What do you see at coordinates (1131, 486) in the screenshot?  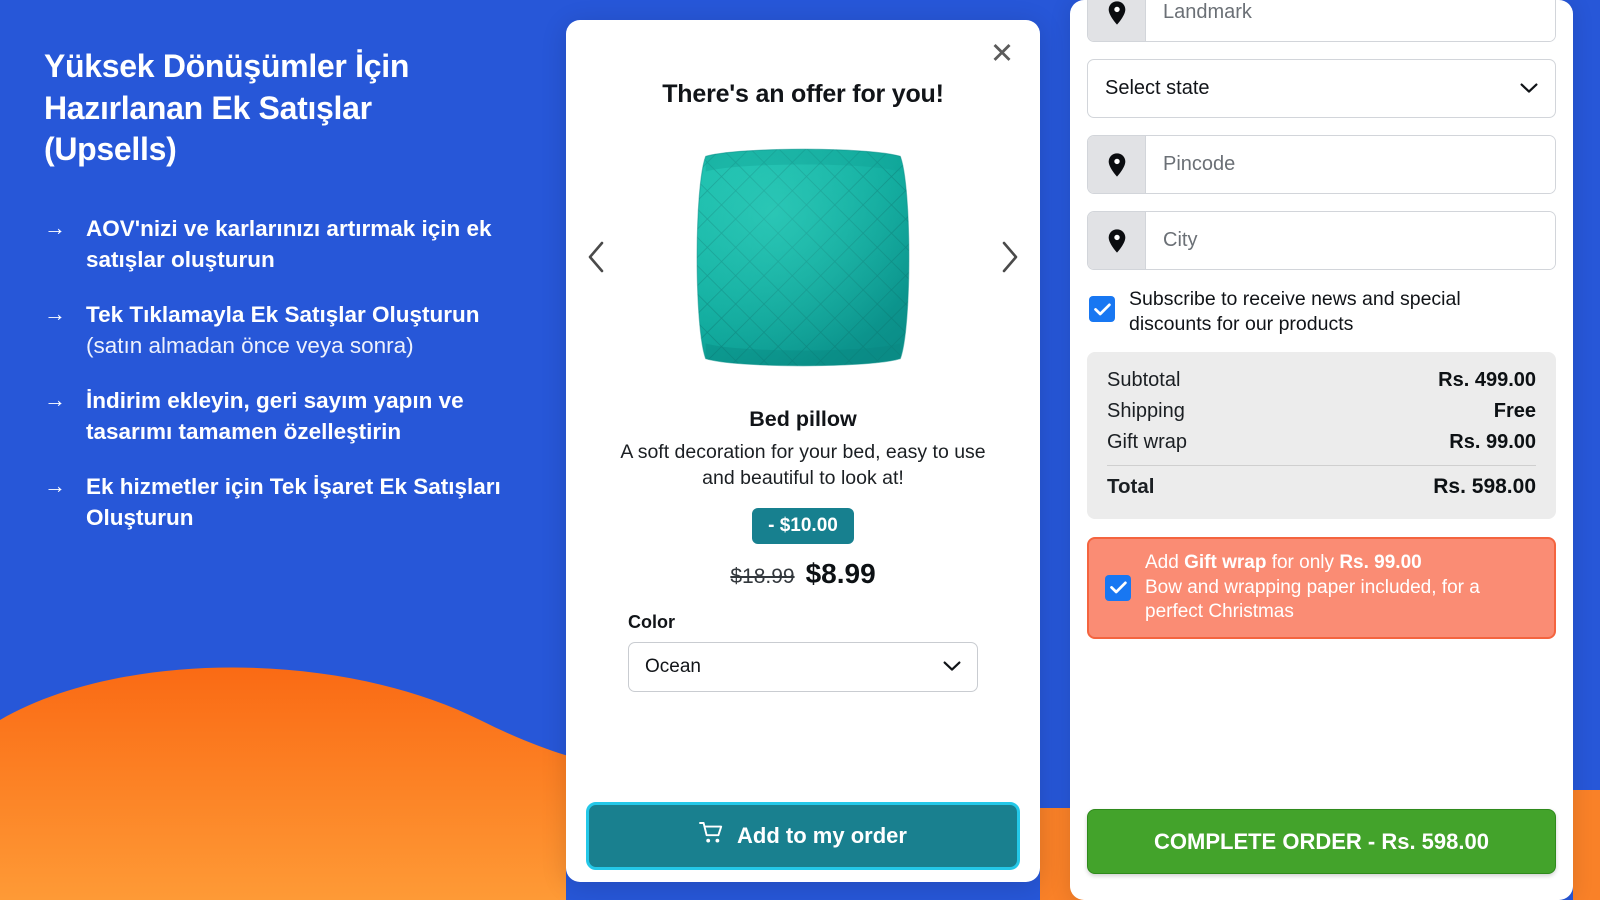 I see `summary-total-label: Total` at bounding box center [1131, 486].